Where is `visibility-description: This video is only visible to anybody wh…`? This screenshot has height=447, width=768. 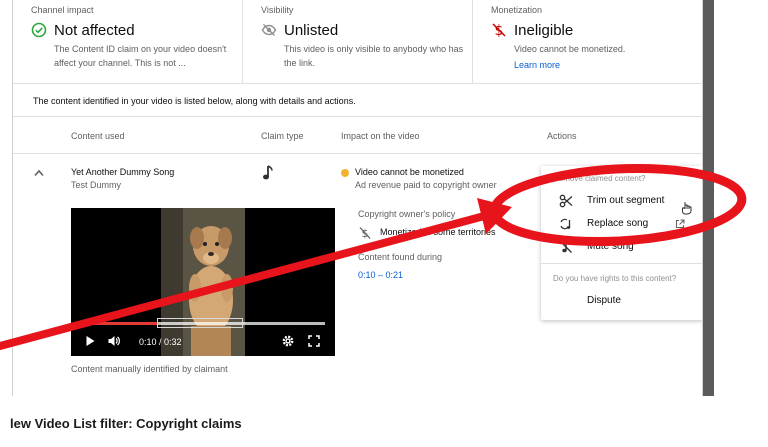 visibility-description: This video is only visible to anybody wh… is located at coordinates (374, 56).